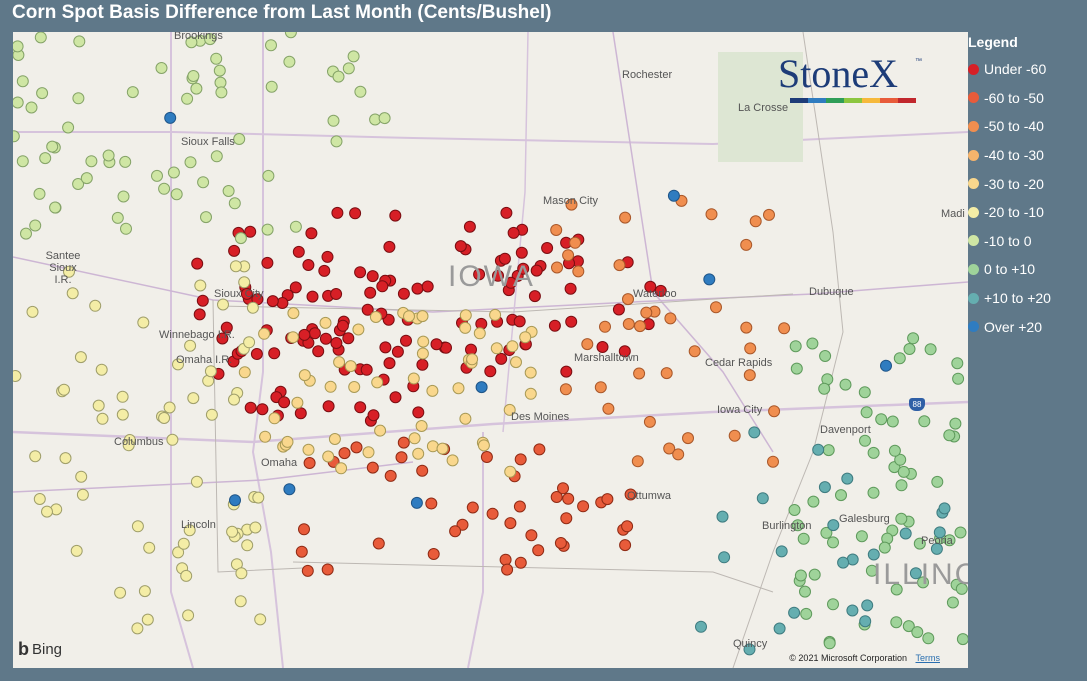  Describe the element at coordinates (1027, 241) in the screenshot. I see `legend-item: -10 to 0` at that location.